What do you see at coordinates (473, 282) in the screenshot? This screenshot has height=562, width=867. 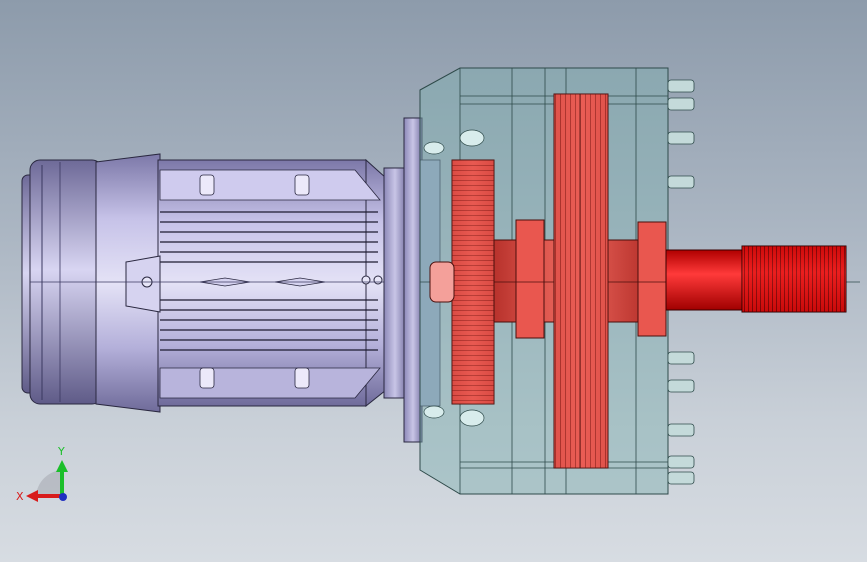 I see `input-pinion-gear` at bounding box center [473, 282].